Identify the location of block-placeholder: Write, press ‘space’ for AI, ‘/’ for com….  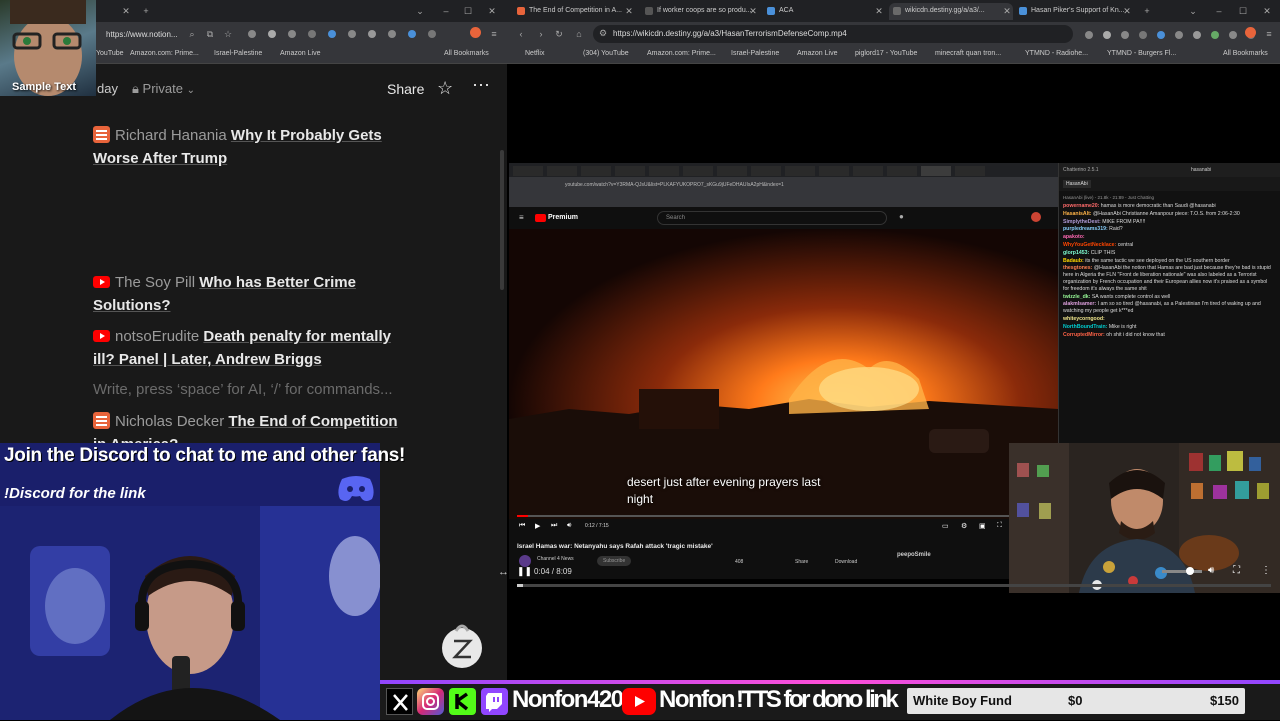
(243, 389).